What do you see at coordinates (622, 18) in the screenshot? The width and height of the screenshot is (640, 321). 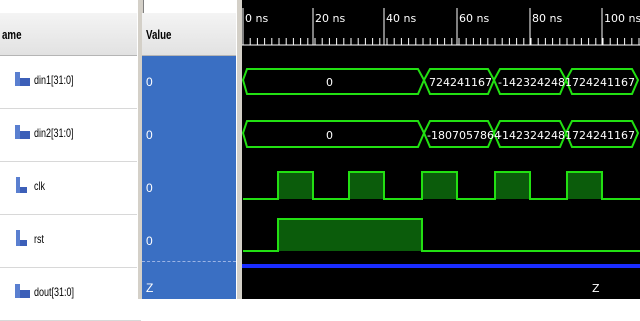 I see `tick-label: 100 ns` at bounding box center [622, 18].